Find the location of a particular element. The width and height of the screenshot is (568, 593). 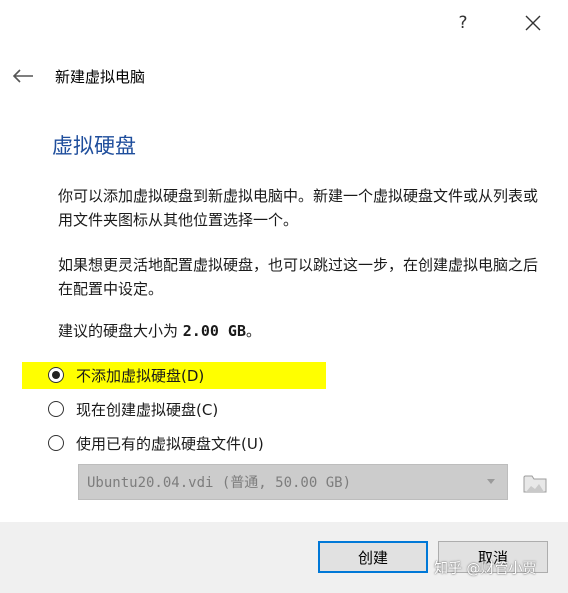

back-button is located at coordinates (23, 76).